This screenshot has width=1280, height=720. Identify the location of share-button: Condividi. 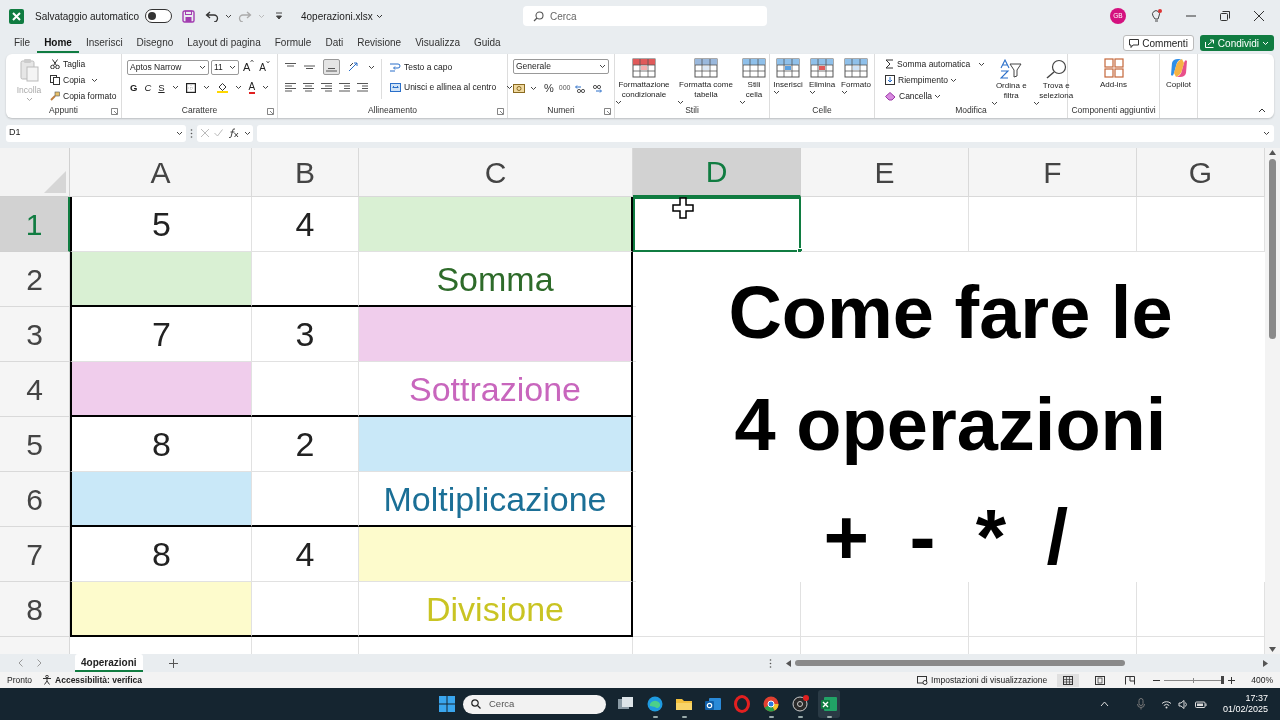
(1236, 43).